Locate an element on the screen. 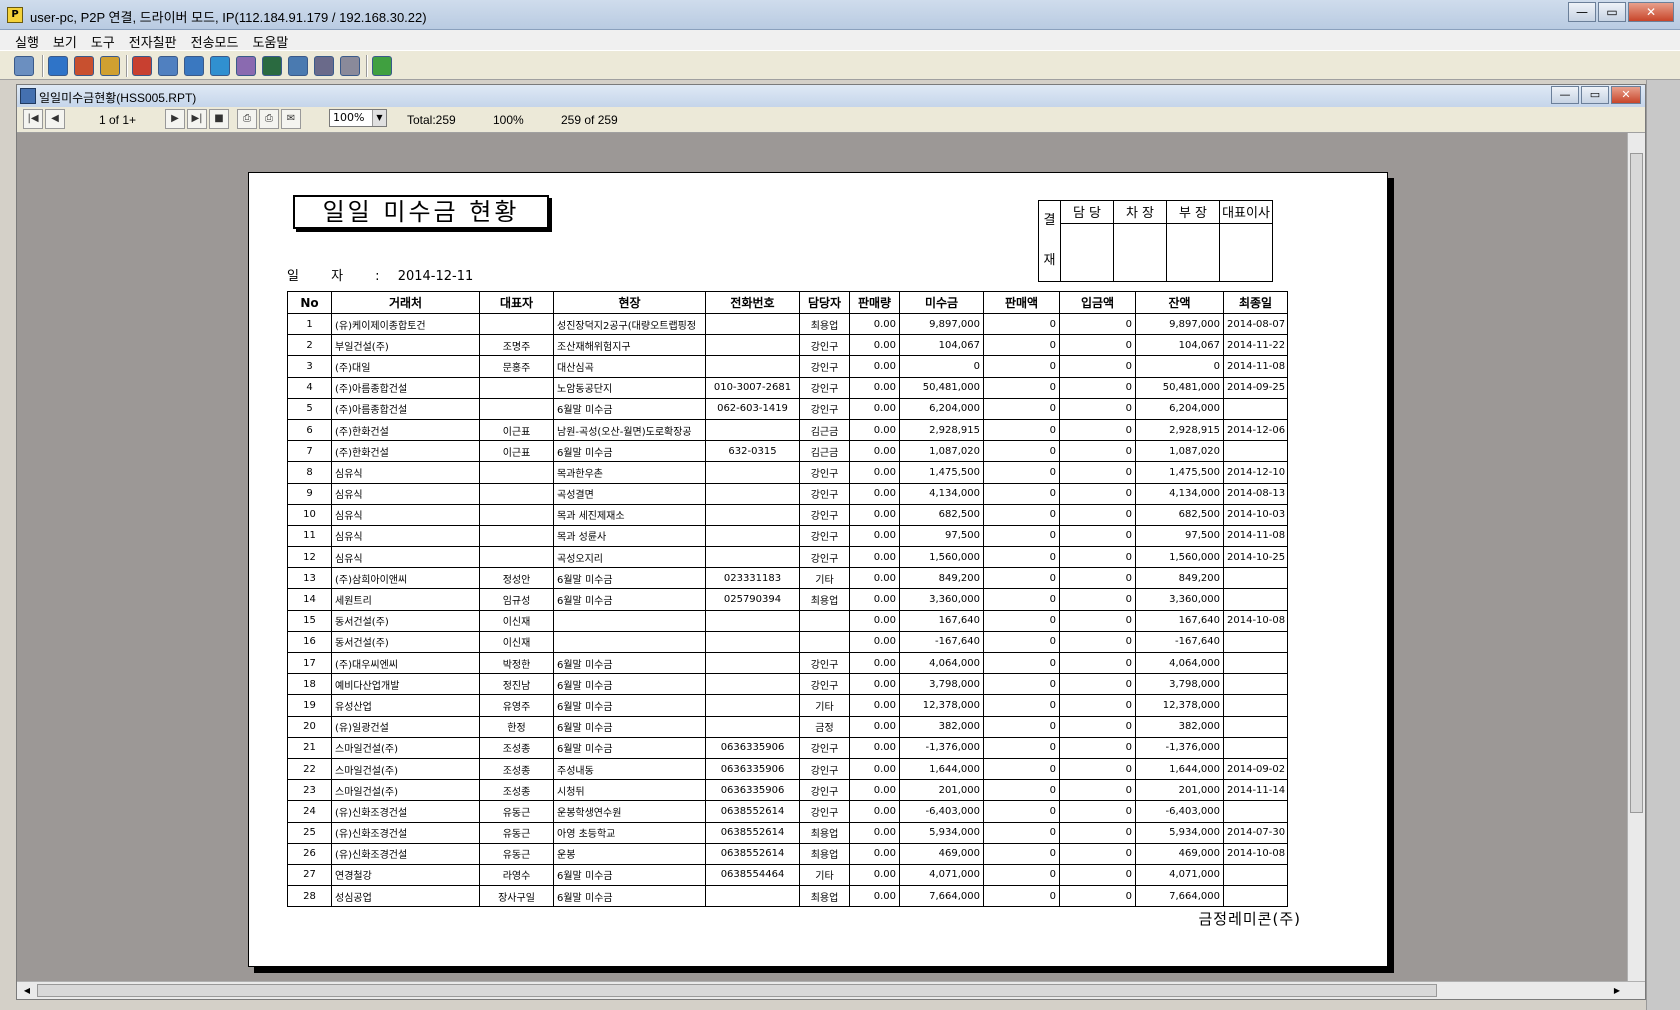 The height and width of the screenshot is (1010, 1680). remote-screen-icon is located at coordinates (84, 66).